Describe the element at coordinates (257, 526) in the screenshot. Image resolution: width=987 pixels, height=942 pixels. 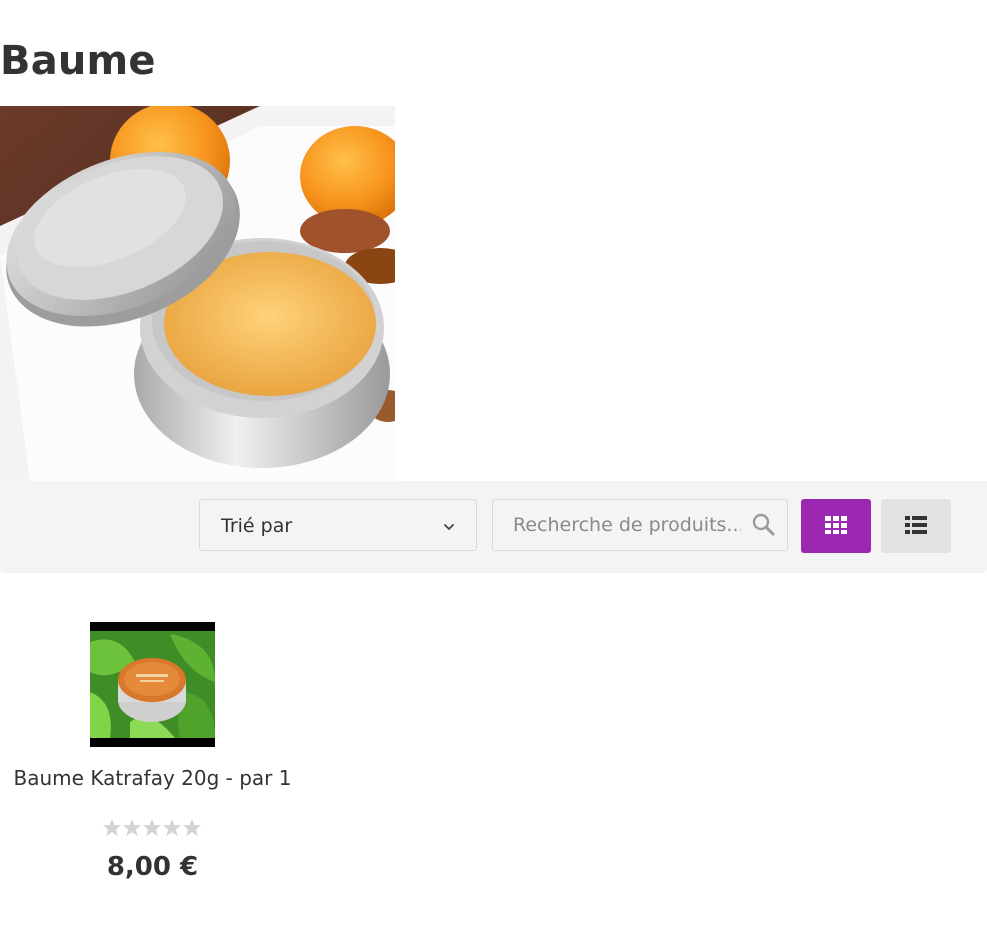
I see `sort-dropdown-label: Trié par` at that location.